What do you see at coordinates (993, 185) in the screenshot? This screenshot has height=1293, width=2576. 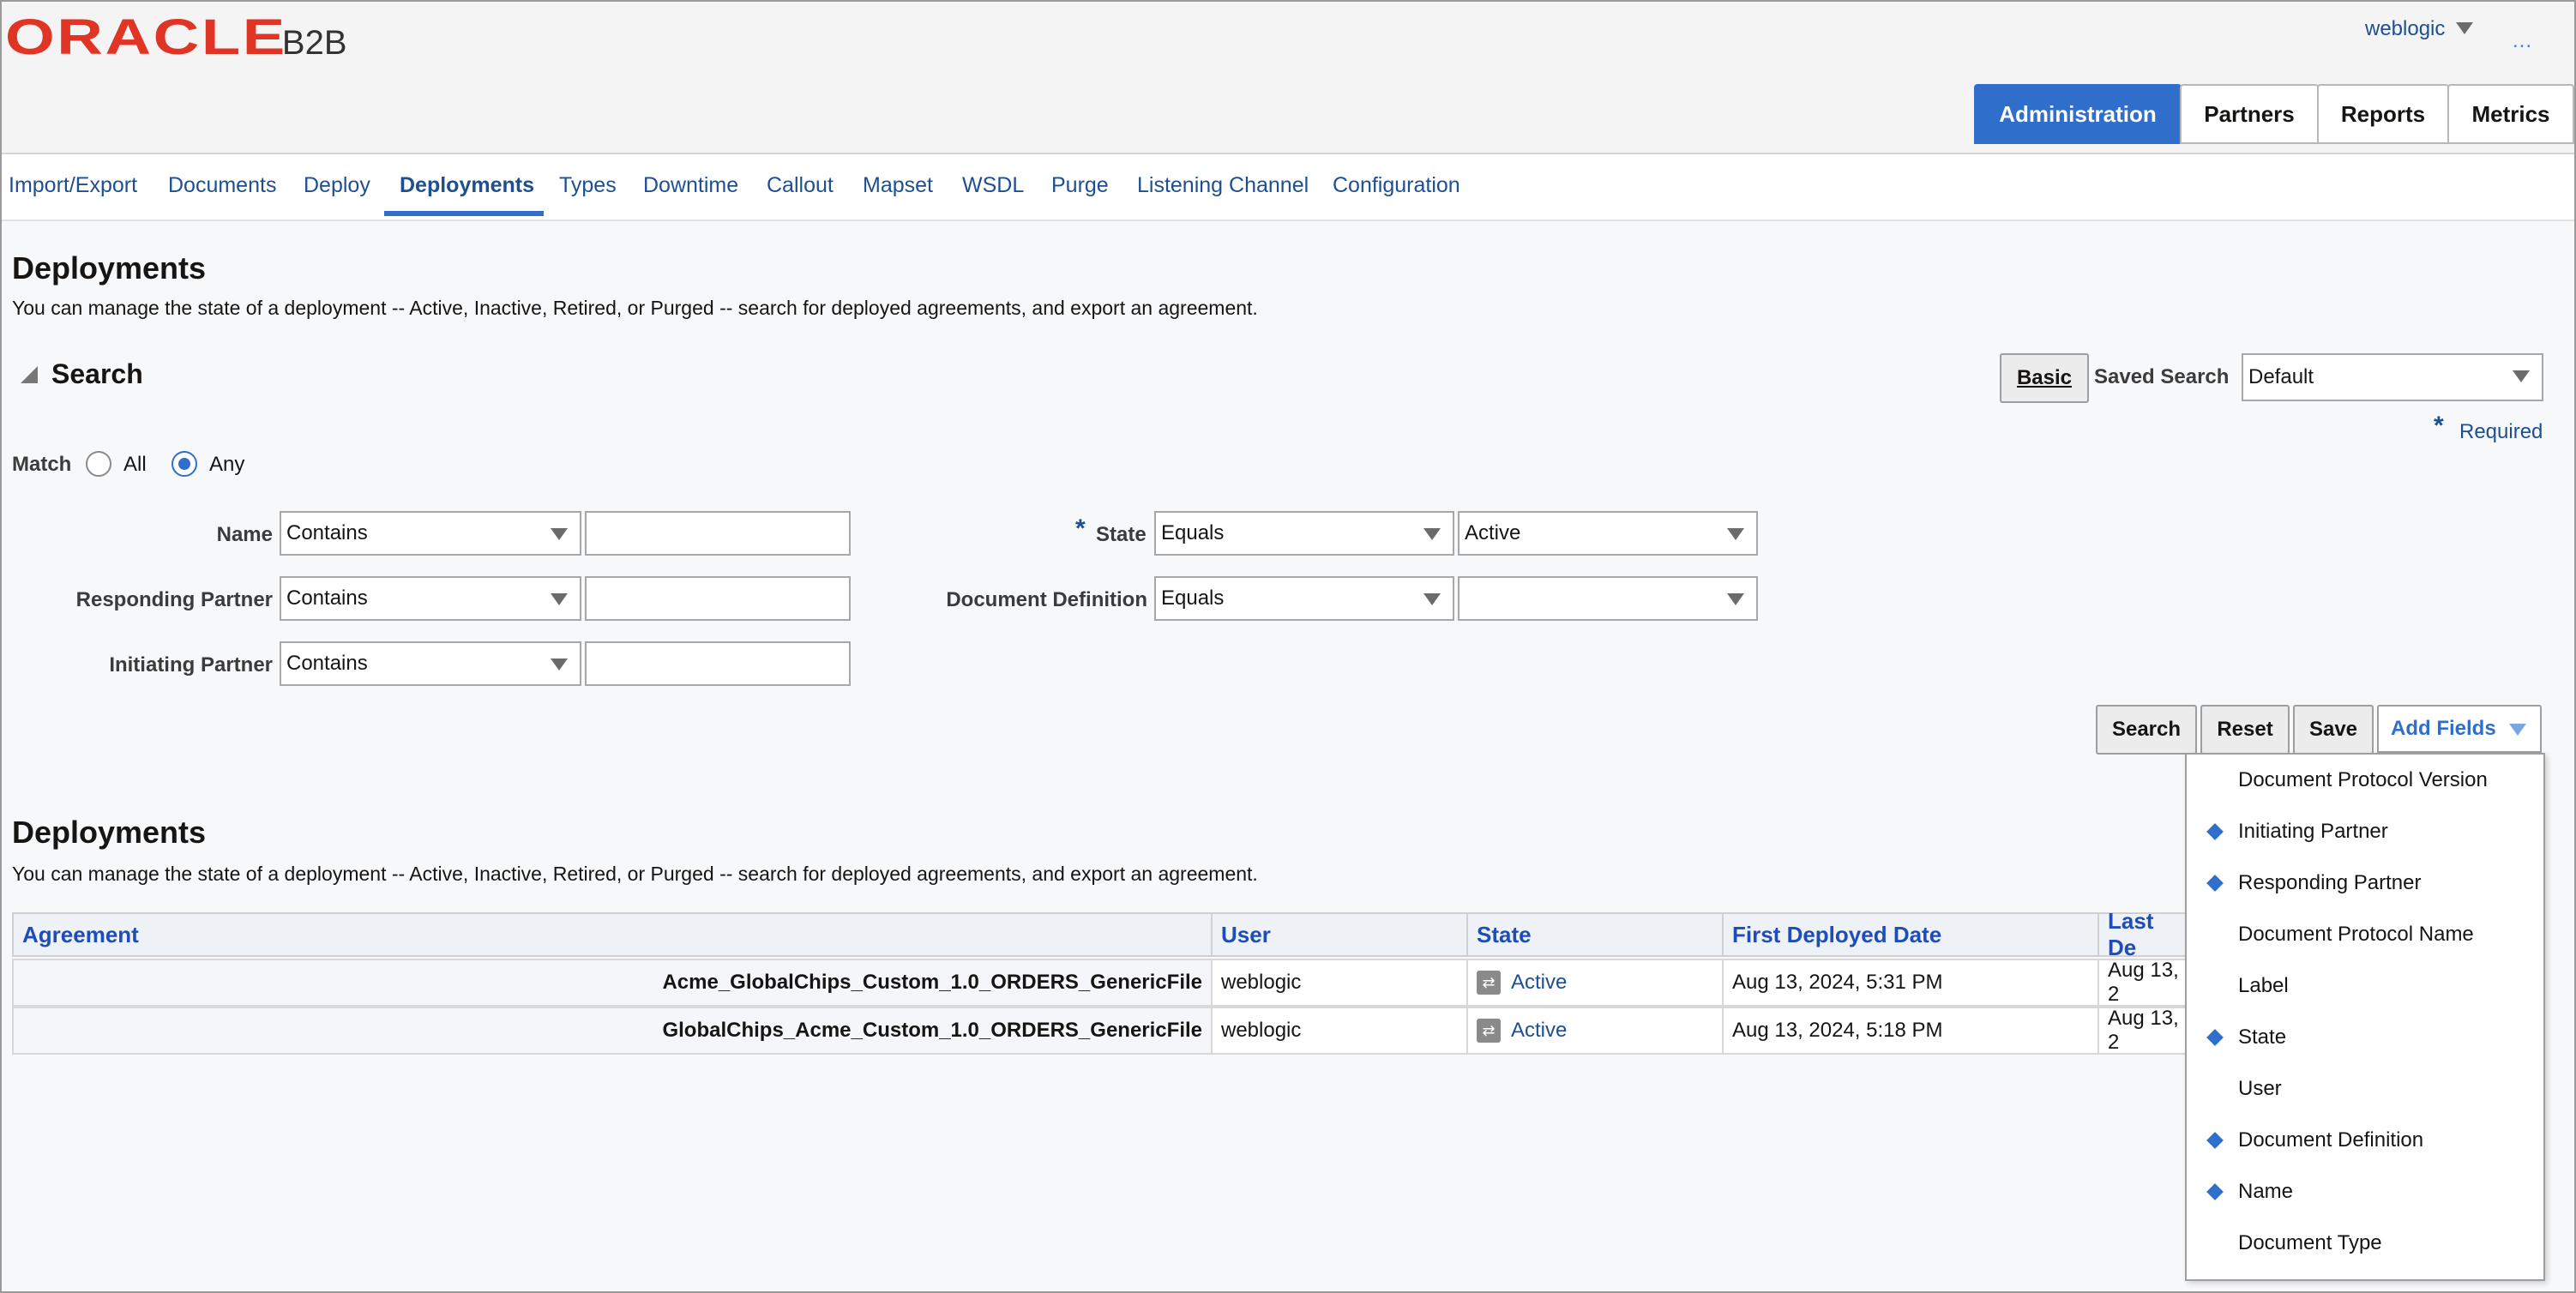 I see `subtab-wsdl: WSDL` at bounding box center [993, 185].